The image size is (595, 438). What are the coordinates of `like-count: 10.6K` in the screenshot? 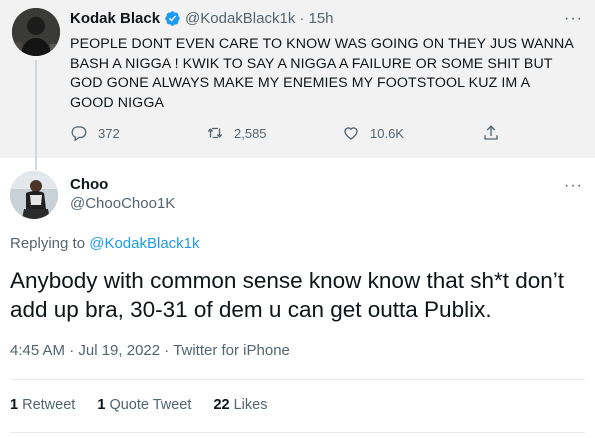 It's located at (387, 133).